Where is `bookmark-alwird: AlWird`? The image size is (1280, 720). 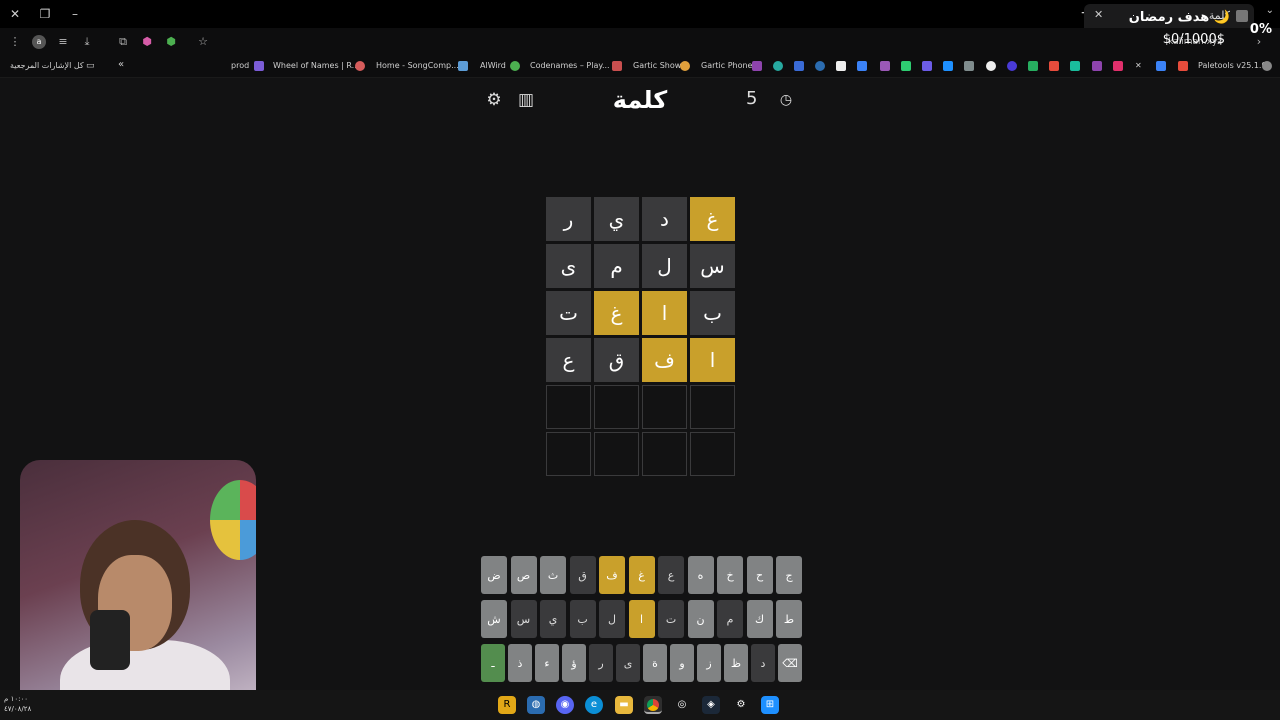 bookmark-alwird: AlWird is located at coordinates (493, 65).